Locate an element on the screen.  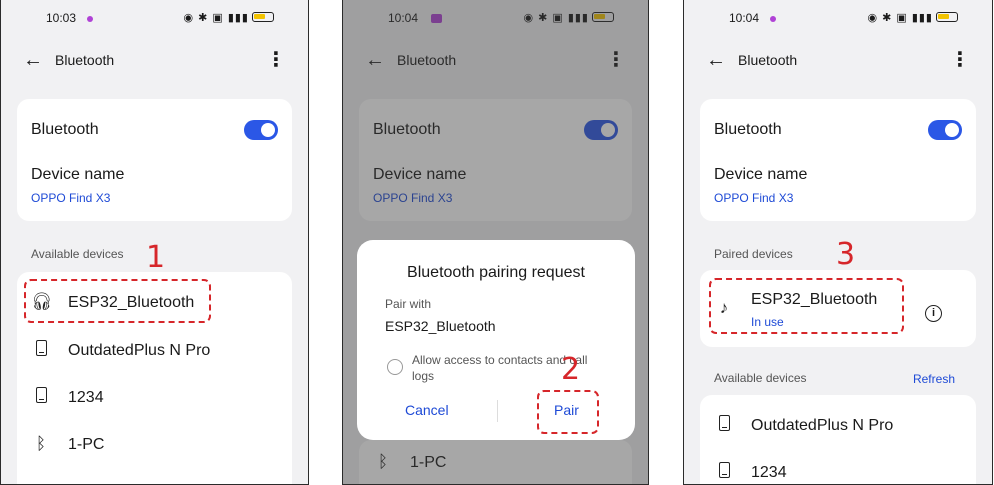
dialog-title: Bluetooth pairing request is located at coordinates (496, 272).